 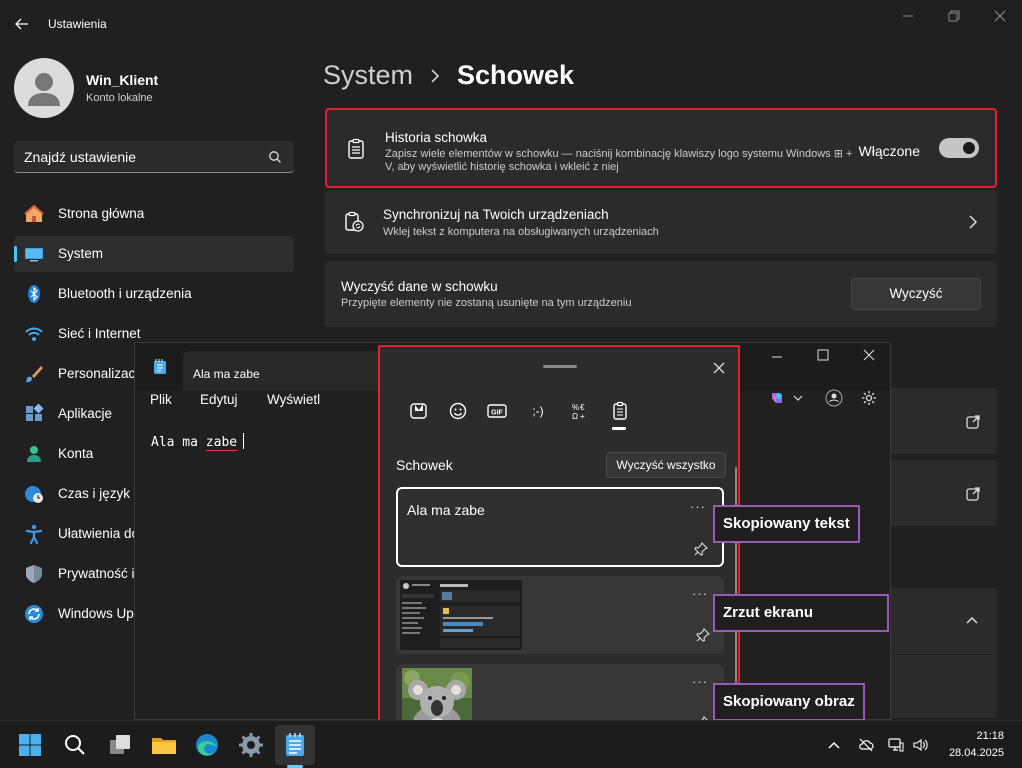 I want to click on copilot-icon, so click(x=777, y=398).